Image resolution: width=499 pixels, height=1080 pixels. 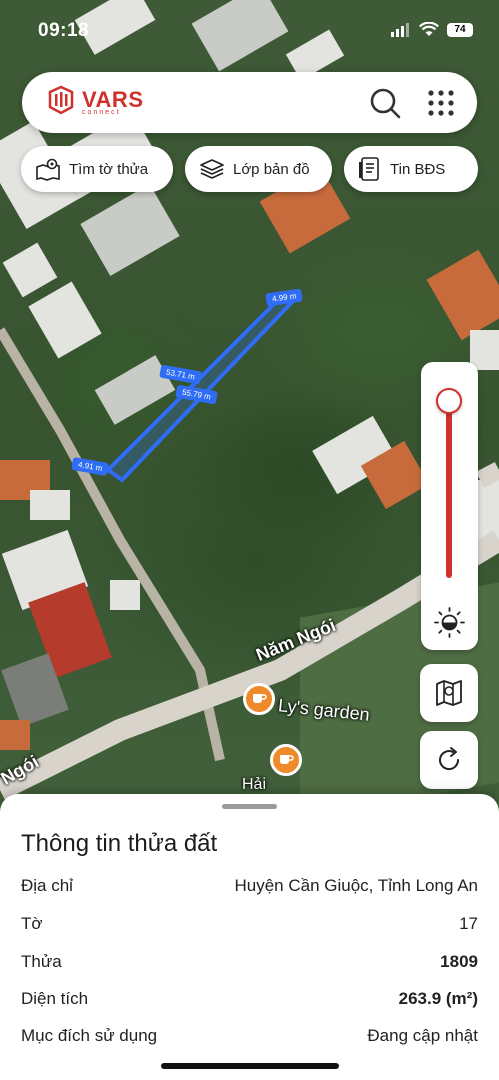 I want to click on search-icon, so click(x=385, y=103).